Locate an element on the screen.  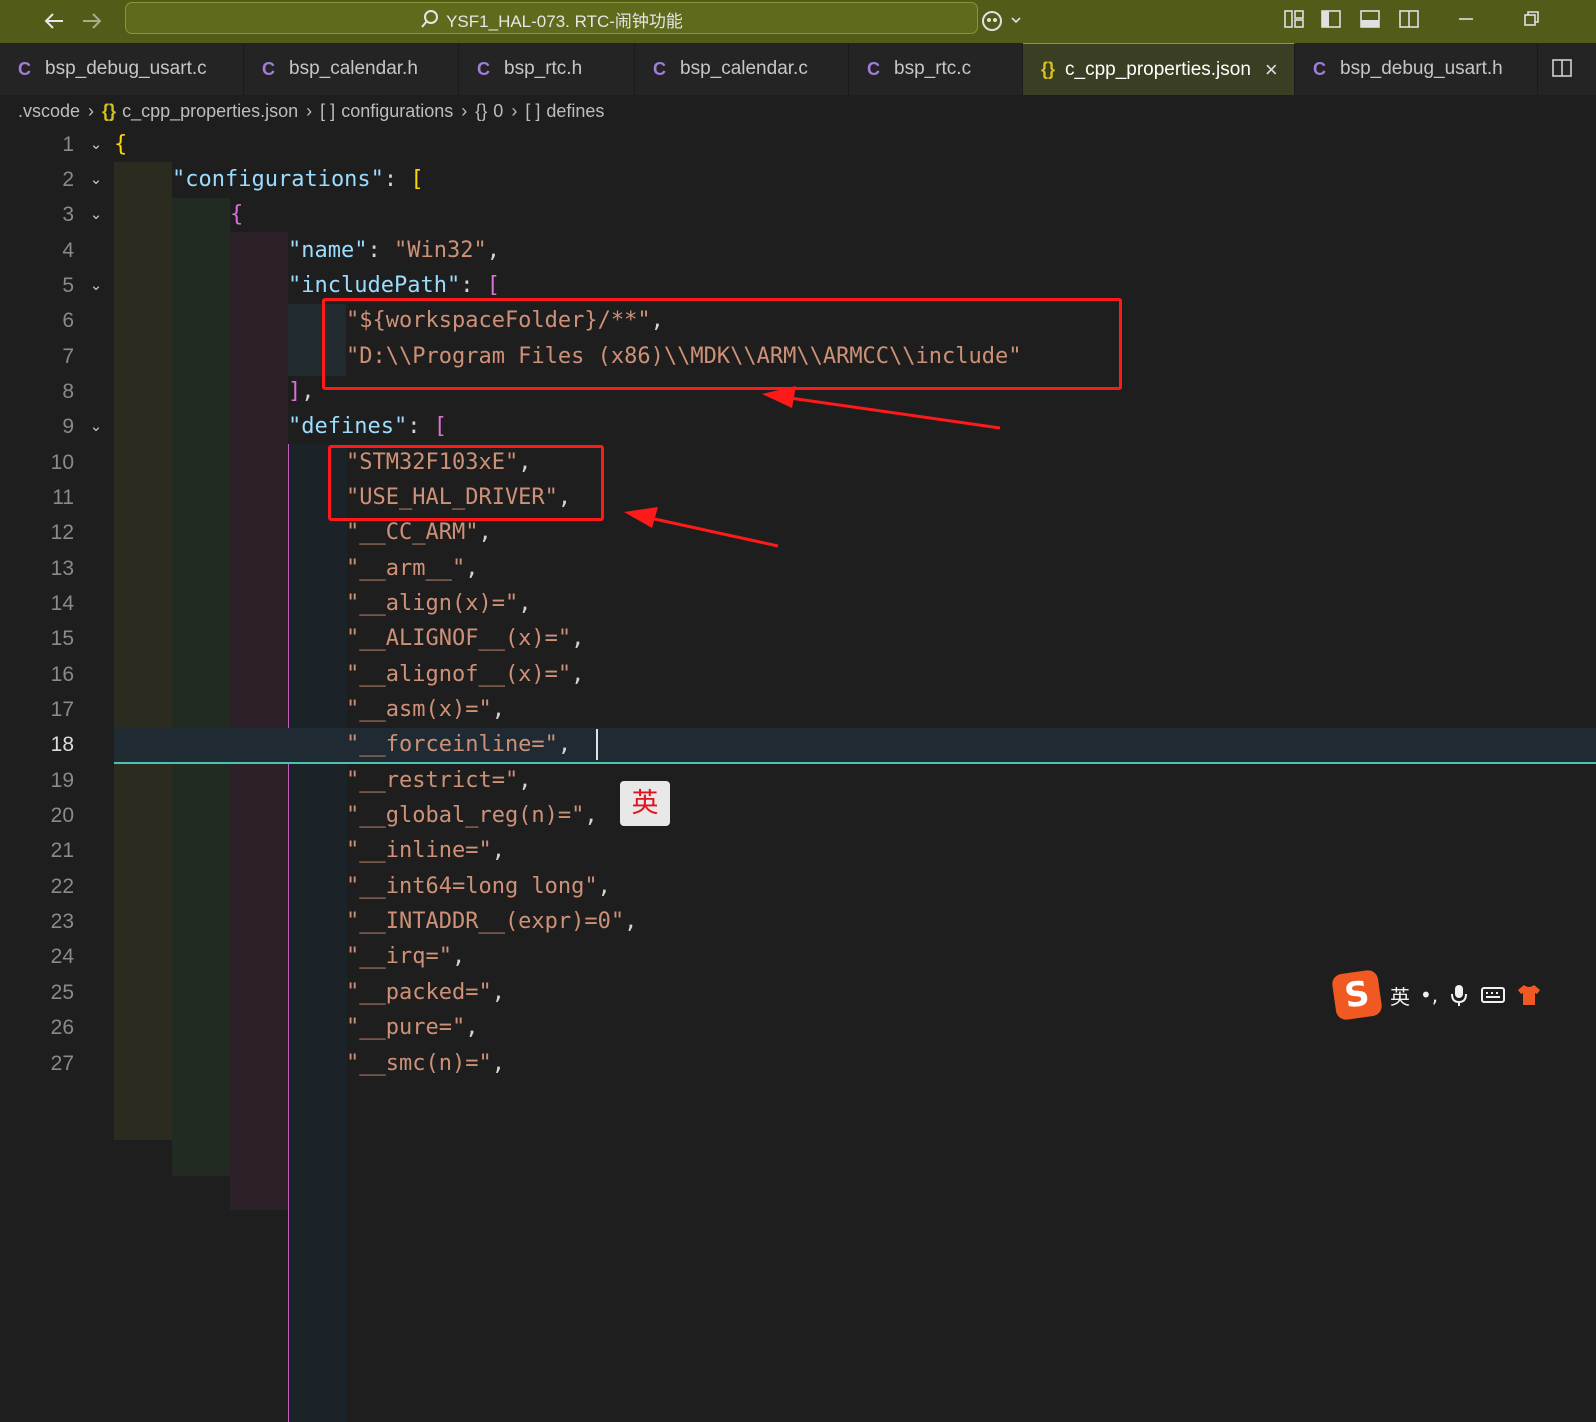
sogou-logo: S is located at coordinates (1357, 995).